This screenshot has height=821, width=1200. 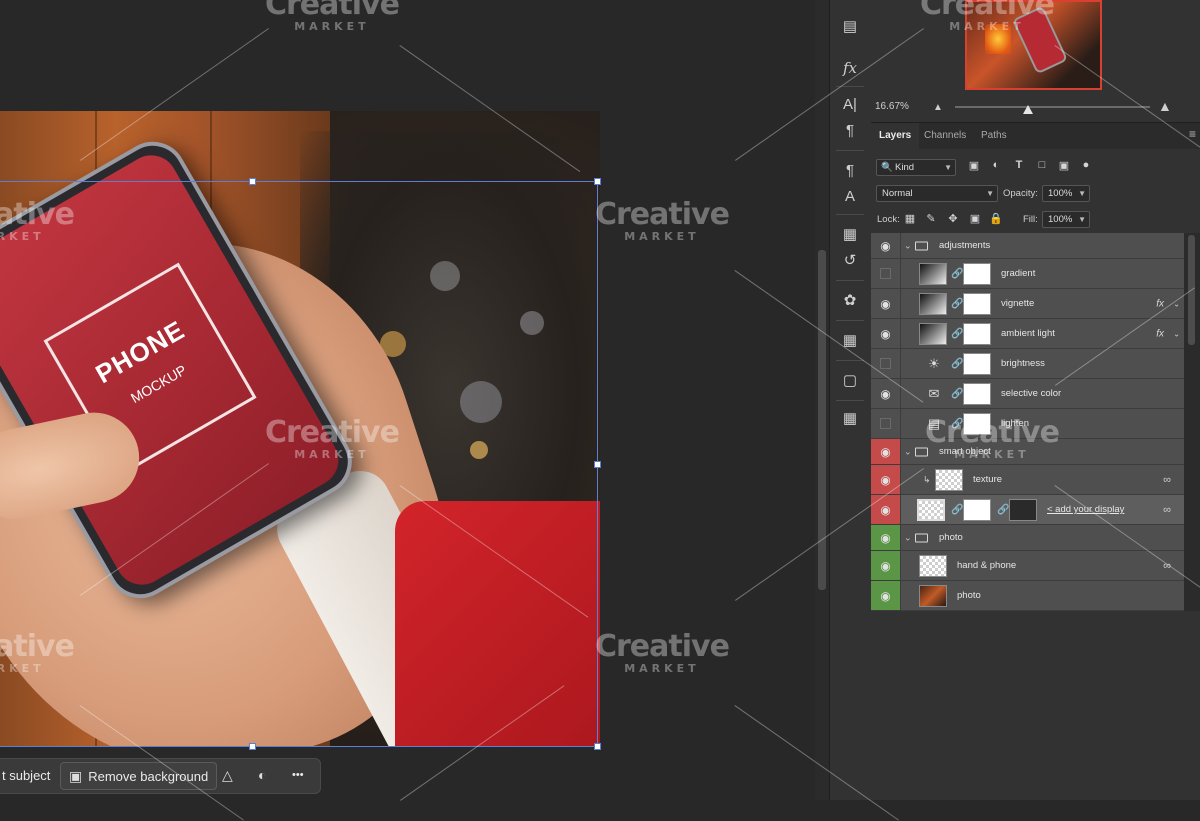 What do you see at coordinates (252, 746) in the screenshot?
I see `transform-handle-bottom` at bounding box center [252, 746].